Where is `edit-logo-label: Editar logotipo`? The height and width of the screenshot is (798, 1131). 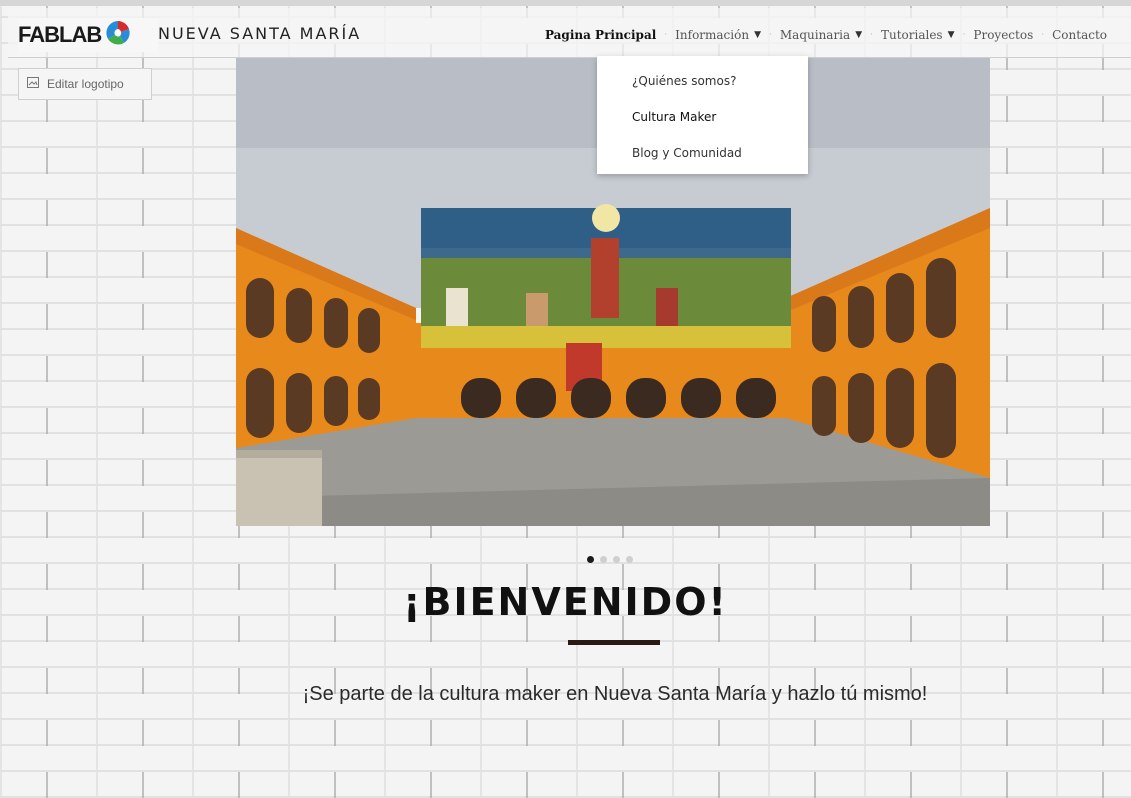
edit-logo-label: Editar logotipo is located at coordinates (85, 84).